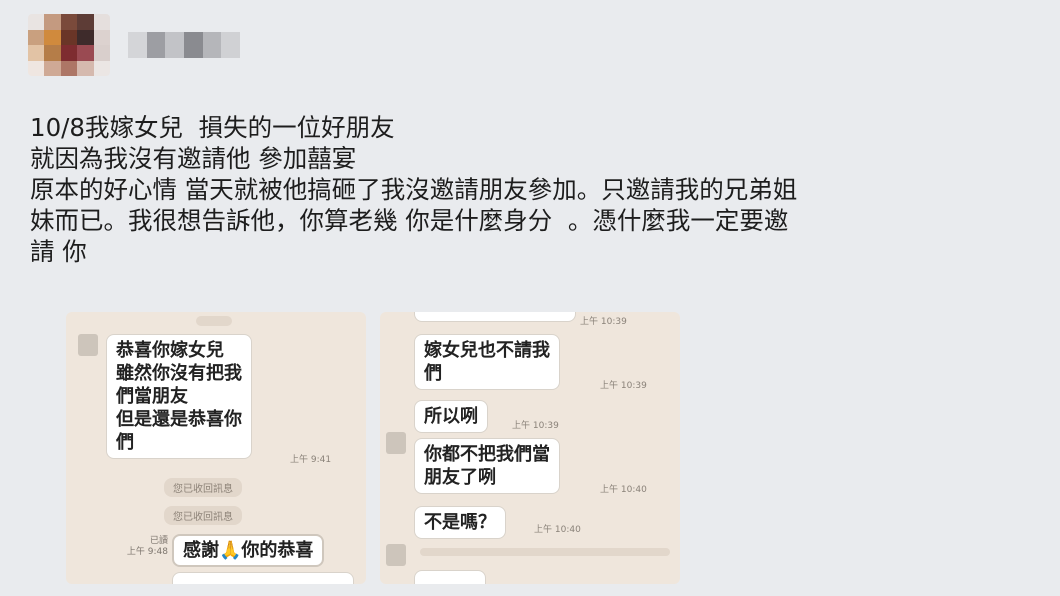  Describe the element at coordinates (58, 251) in the screenshot. I see `post-line: 請 你` at that location.